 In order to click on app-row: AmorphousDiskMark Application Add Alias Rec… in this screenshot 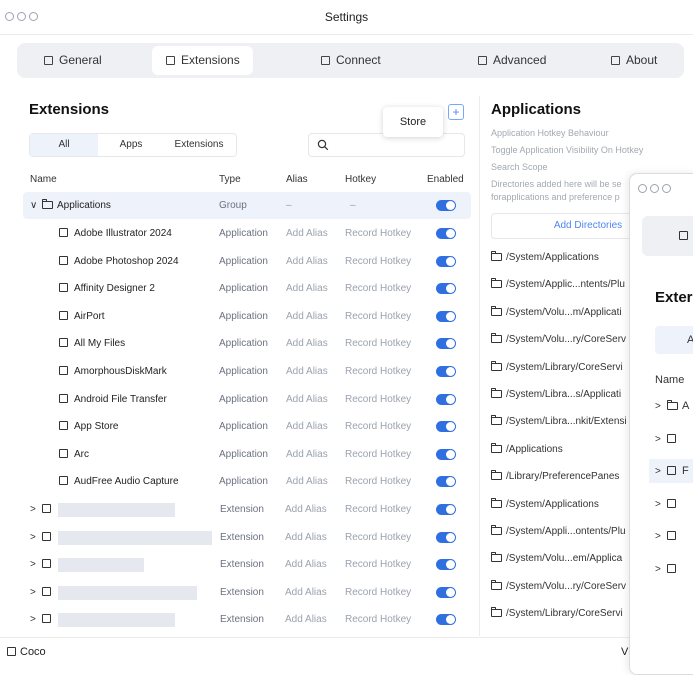, I will do `click(247, 371)`.